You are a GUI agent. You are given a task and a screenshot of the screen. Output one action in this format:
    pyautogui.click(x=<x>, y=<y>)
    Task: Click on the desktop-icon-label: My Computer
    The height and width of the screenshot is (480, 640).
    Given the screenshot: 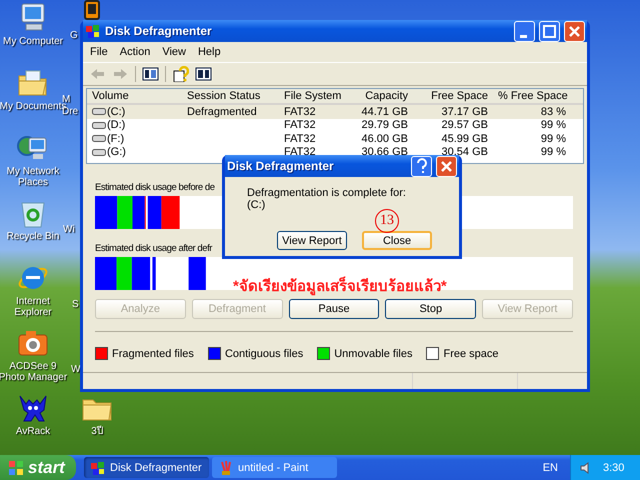 What is the action you would take?
    pyautogui.click(x=32, y=41)
    